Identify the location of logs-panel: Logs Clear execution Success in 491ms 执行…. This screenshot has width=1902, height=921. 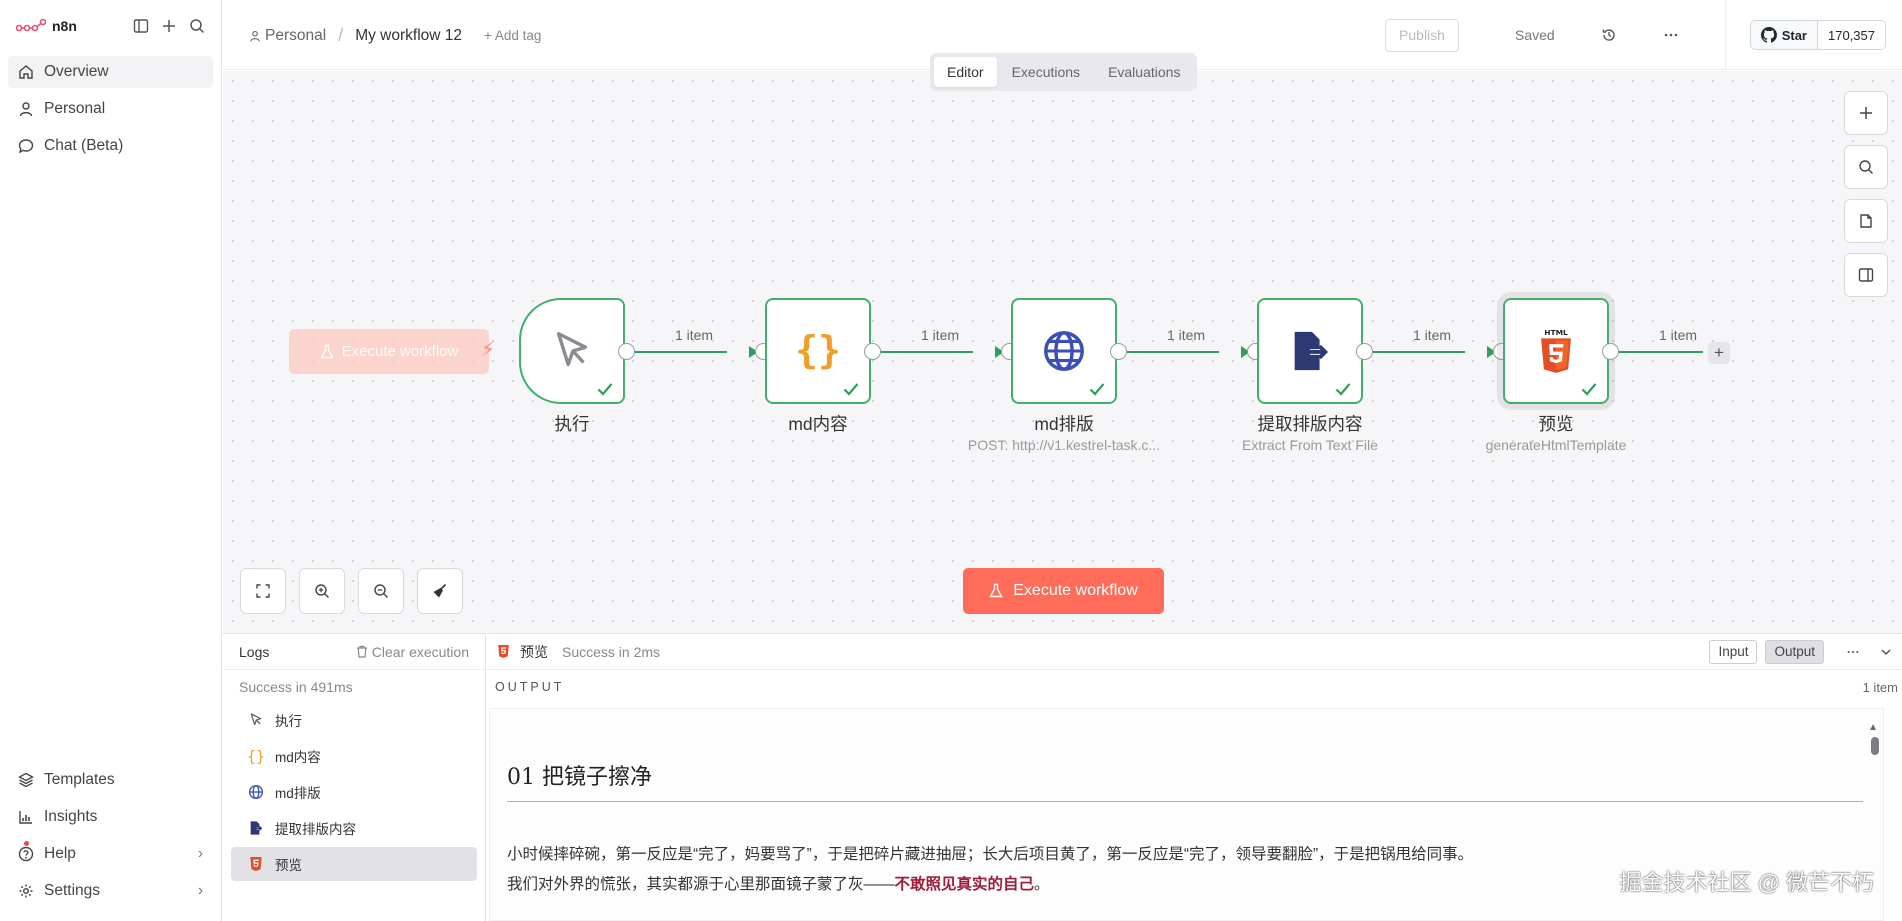
(354, 777).